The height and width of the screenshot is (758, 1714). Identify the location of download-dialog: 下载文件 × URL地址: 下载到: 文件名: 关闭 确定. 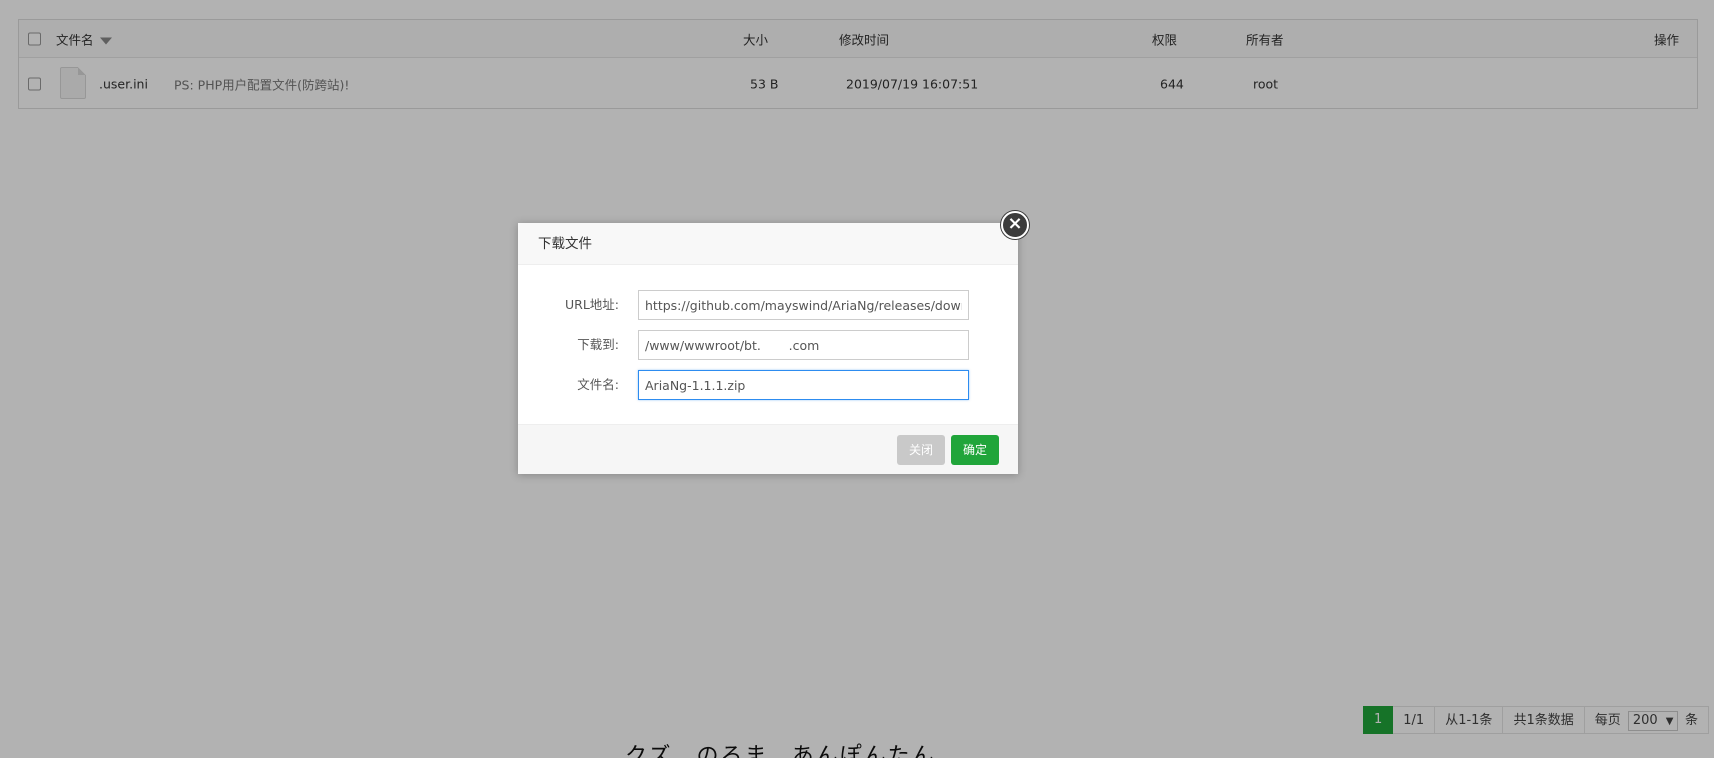
(773, 342).